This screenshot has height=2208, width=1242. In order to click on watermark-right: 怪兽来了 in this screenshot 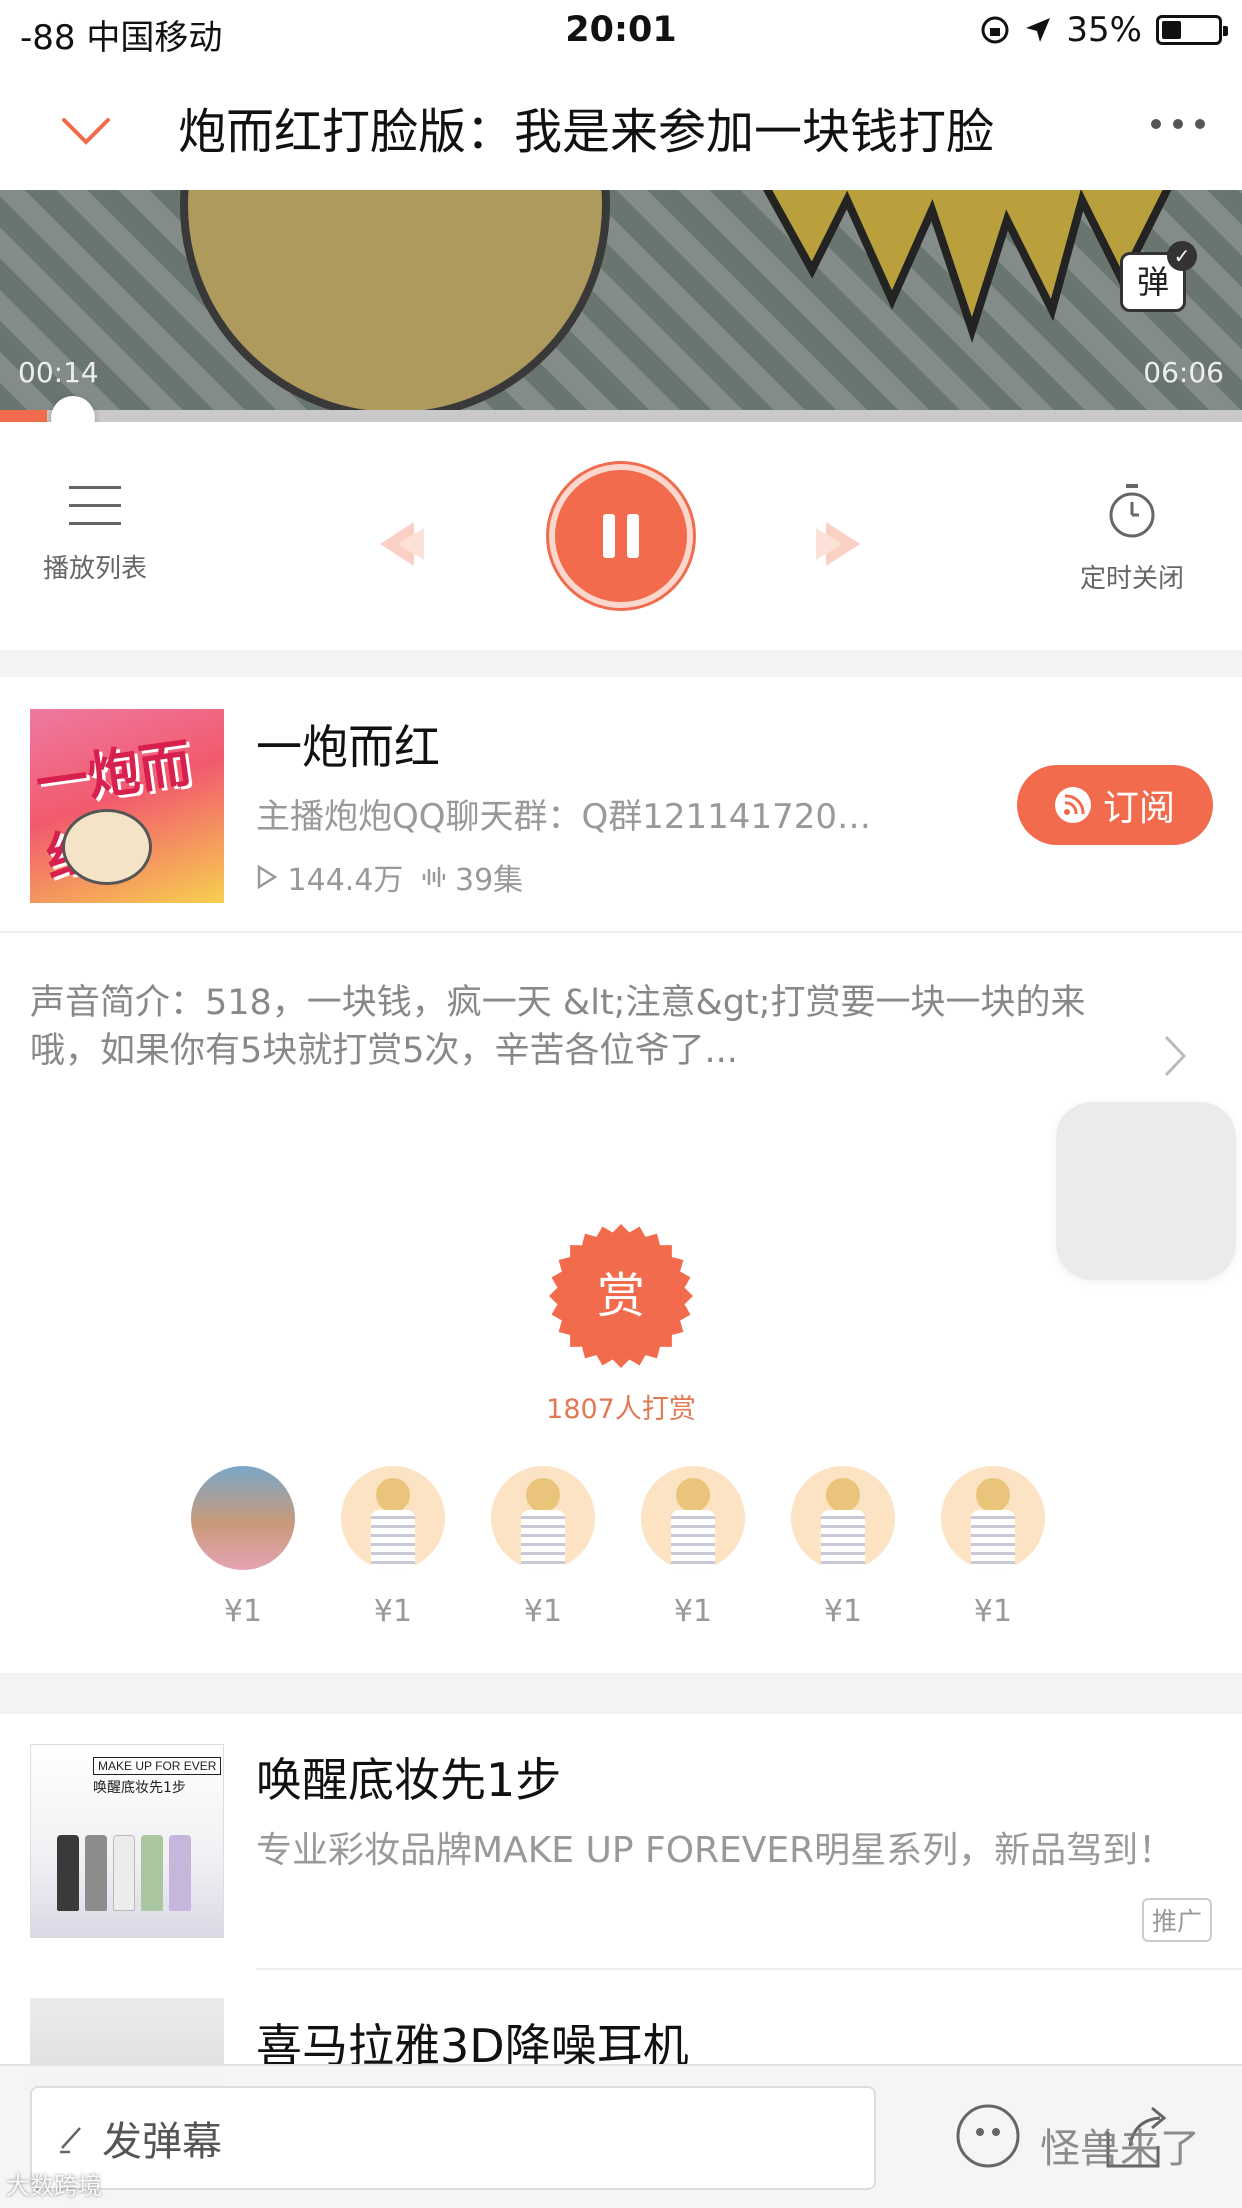, I will do `click(1120, 2149)`.